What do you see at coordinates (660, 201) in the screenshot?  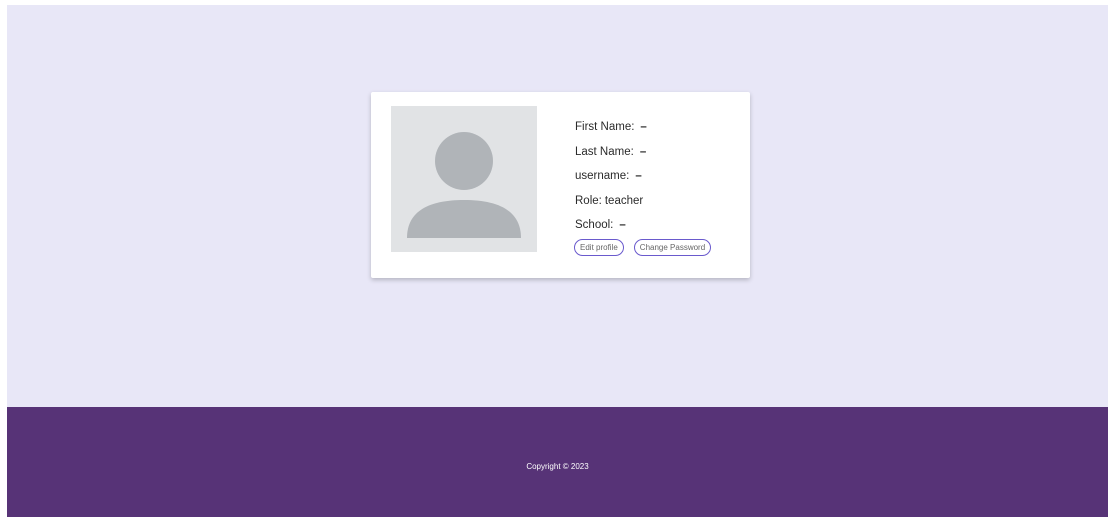 I see `role-row: Role: teacher` at bounding box center [660, 201].